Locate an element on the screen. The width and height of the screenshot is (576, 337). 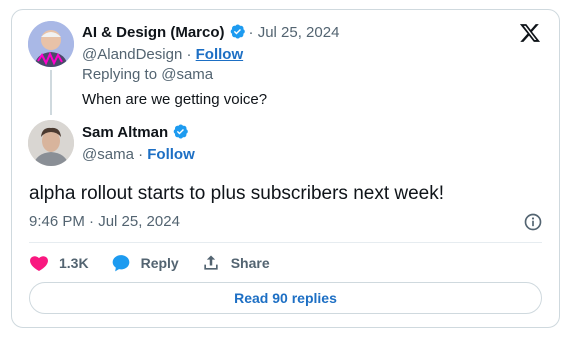
follow-link-sama: Follow is located at coordinates (171, 154).